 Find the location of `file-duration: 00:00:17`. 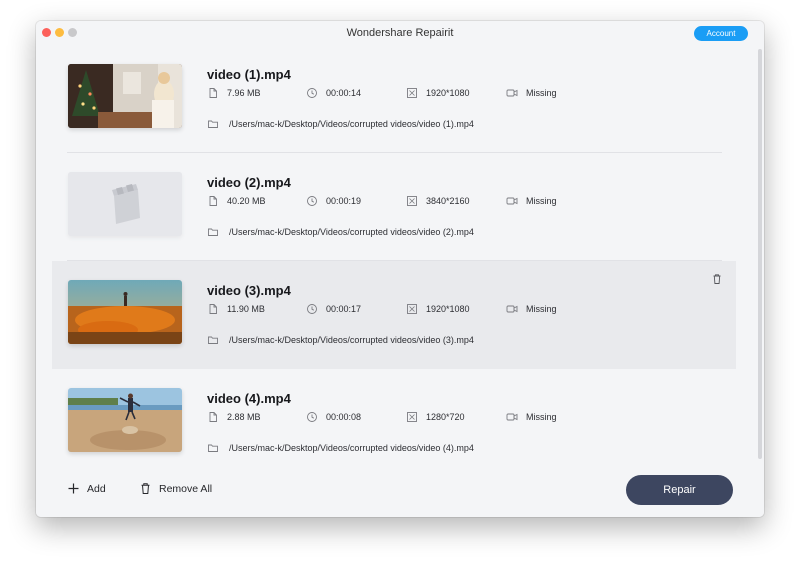

file-duration: 00:00:17 is located at coordinates (333, 309).